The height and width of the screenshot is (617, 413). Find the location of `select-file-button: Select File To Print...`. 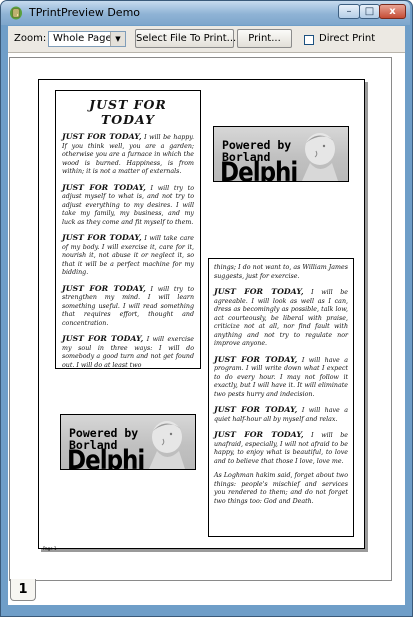

select-file-button: Select File To Print... is located at coordinates (185, 38).